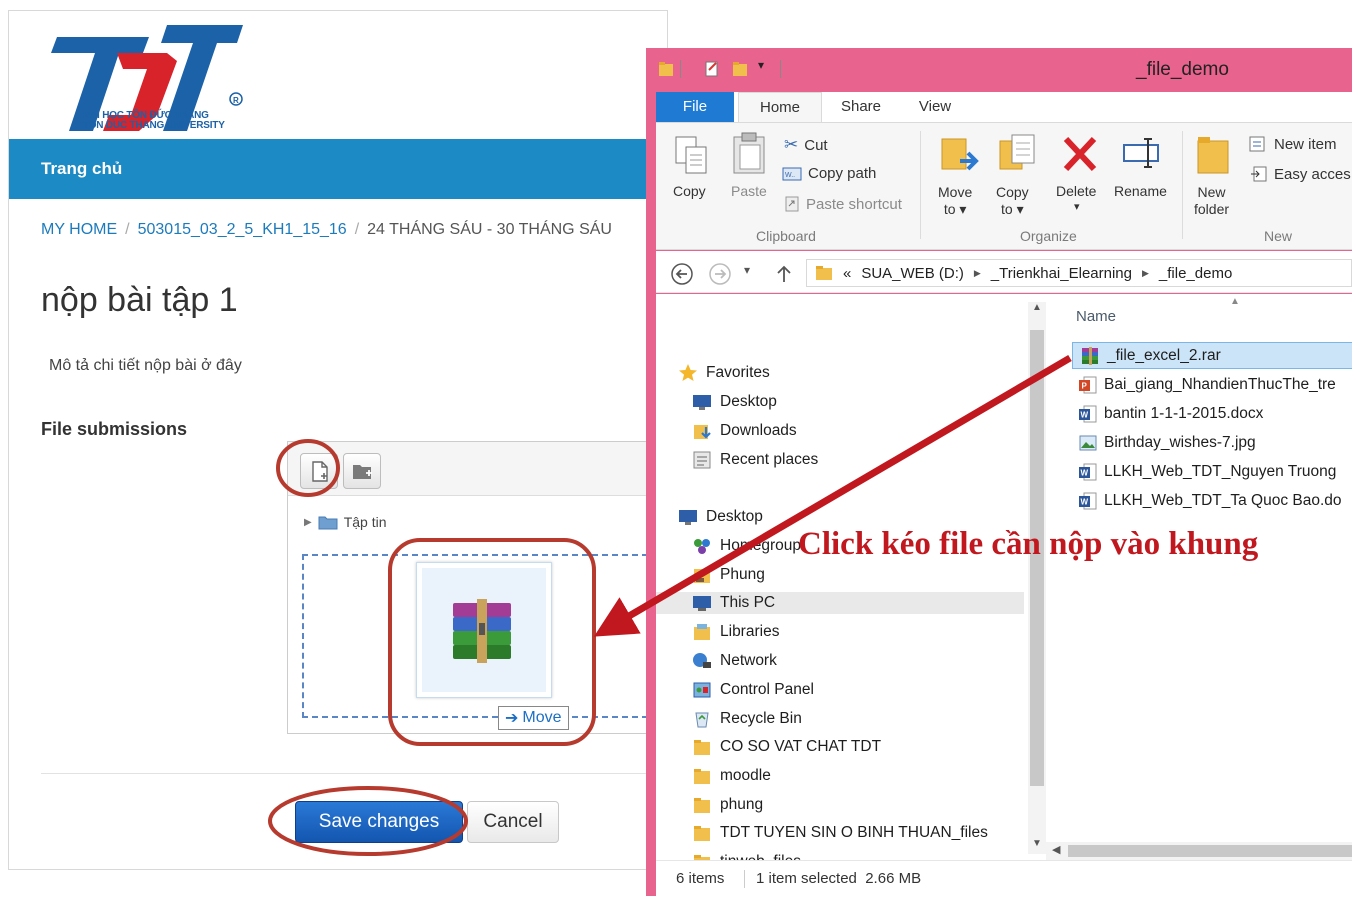  What do you see at coordinates (1061, 273) in the screenshot?
I see `address-part-folder: _Trienkhai_Elearning` at bounding box center [1061, 273].